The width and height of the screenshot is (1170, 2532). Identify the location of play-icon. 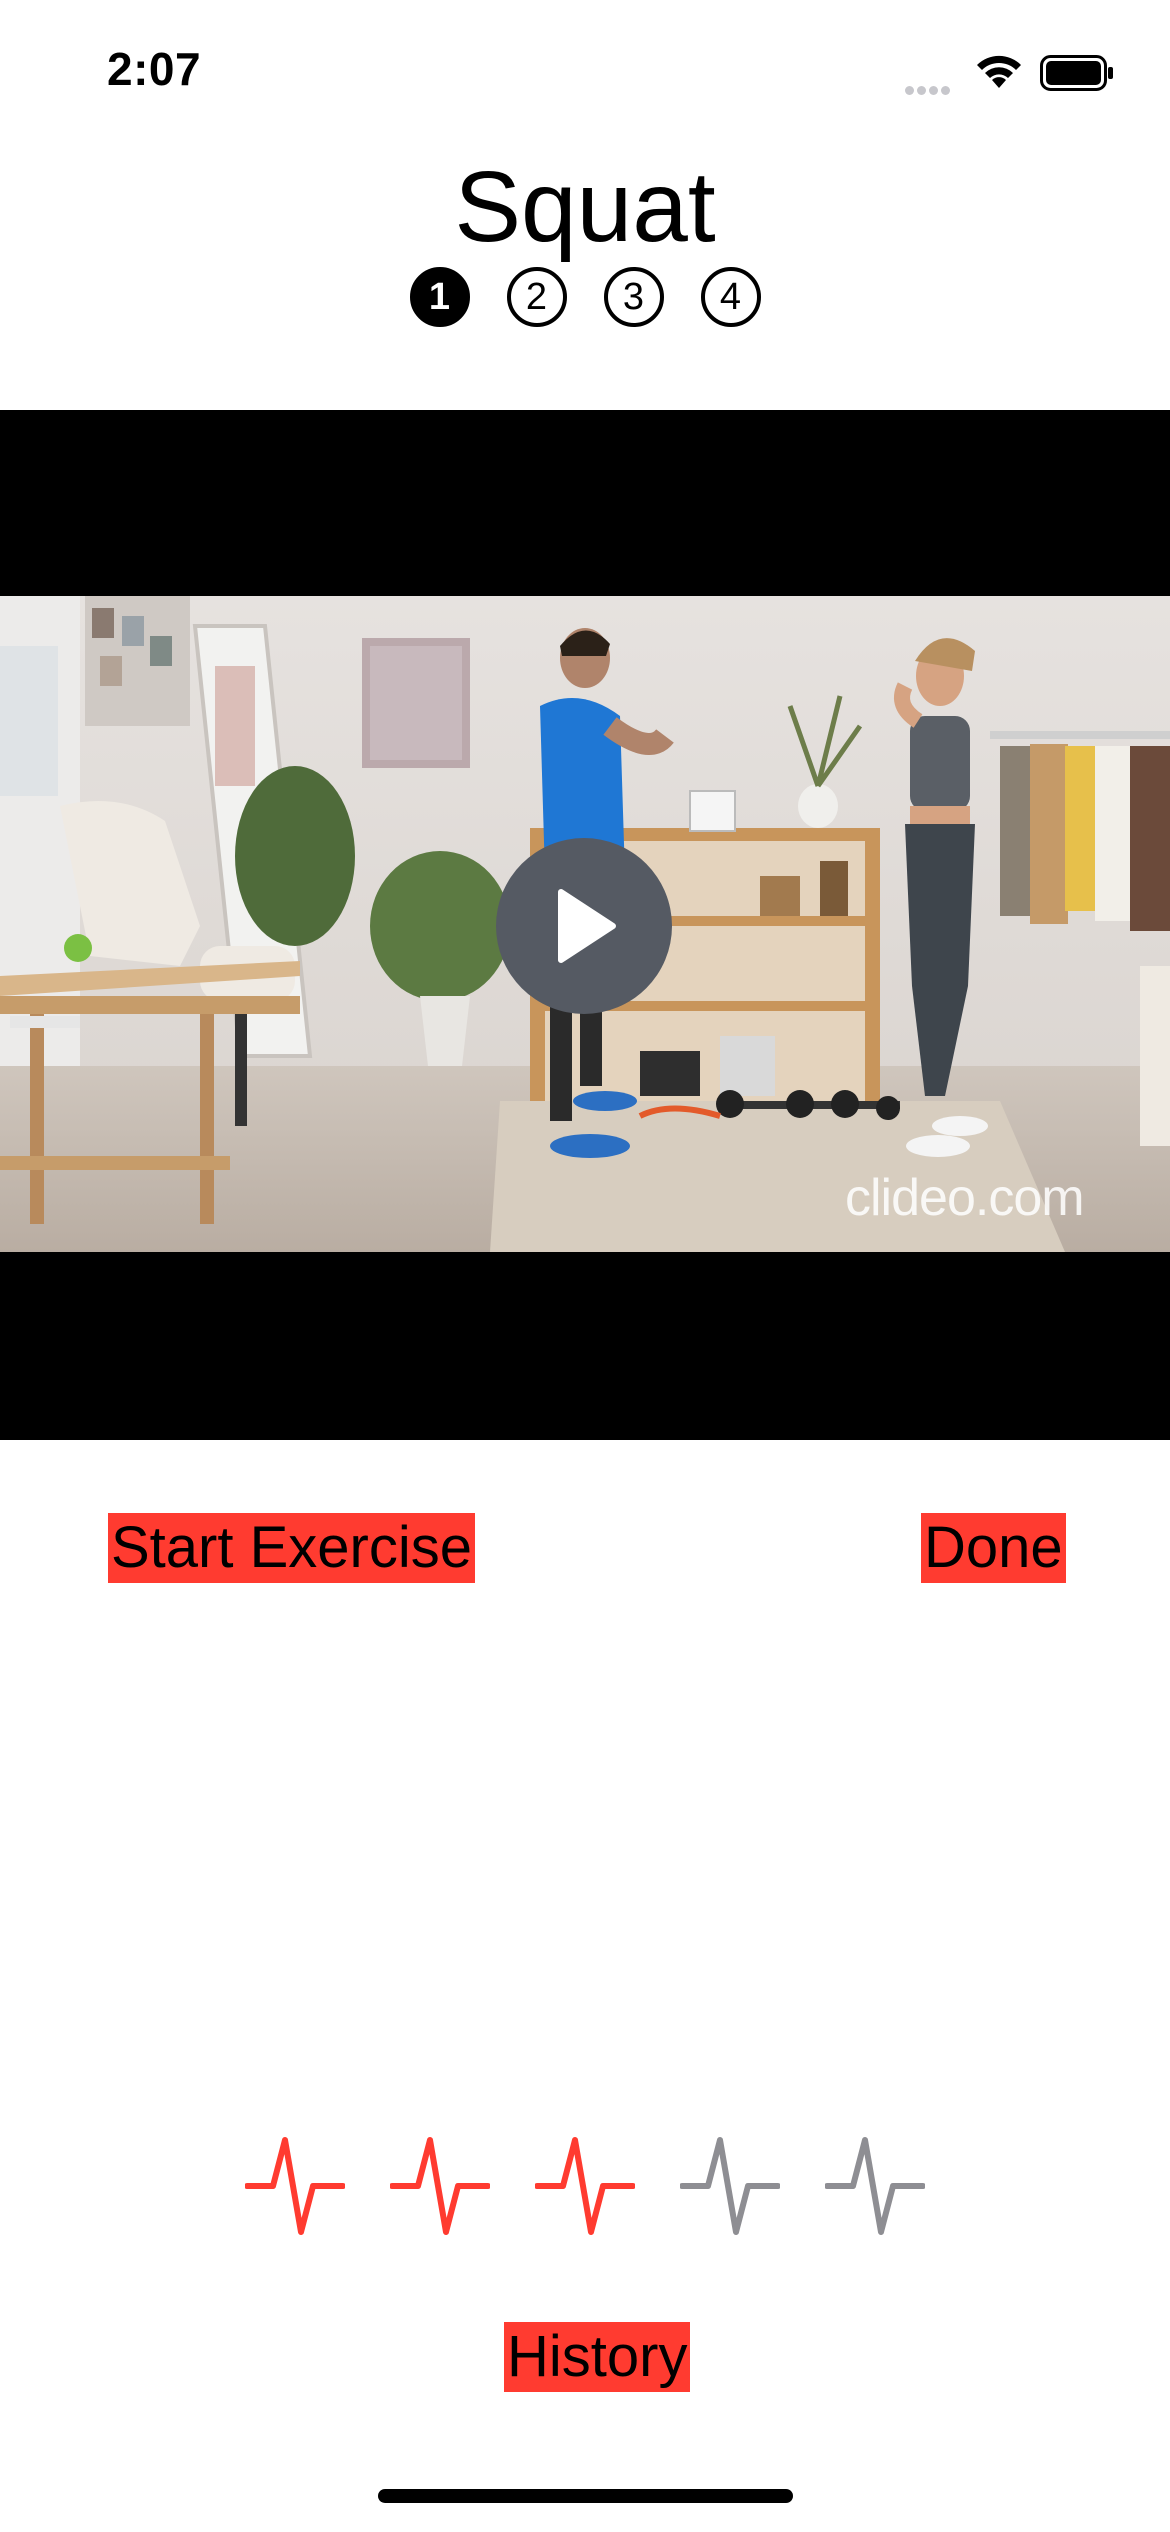
(587, 926).